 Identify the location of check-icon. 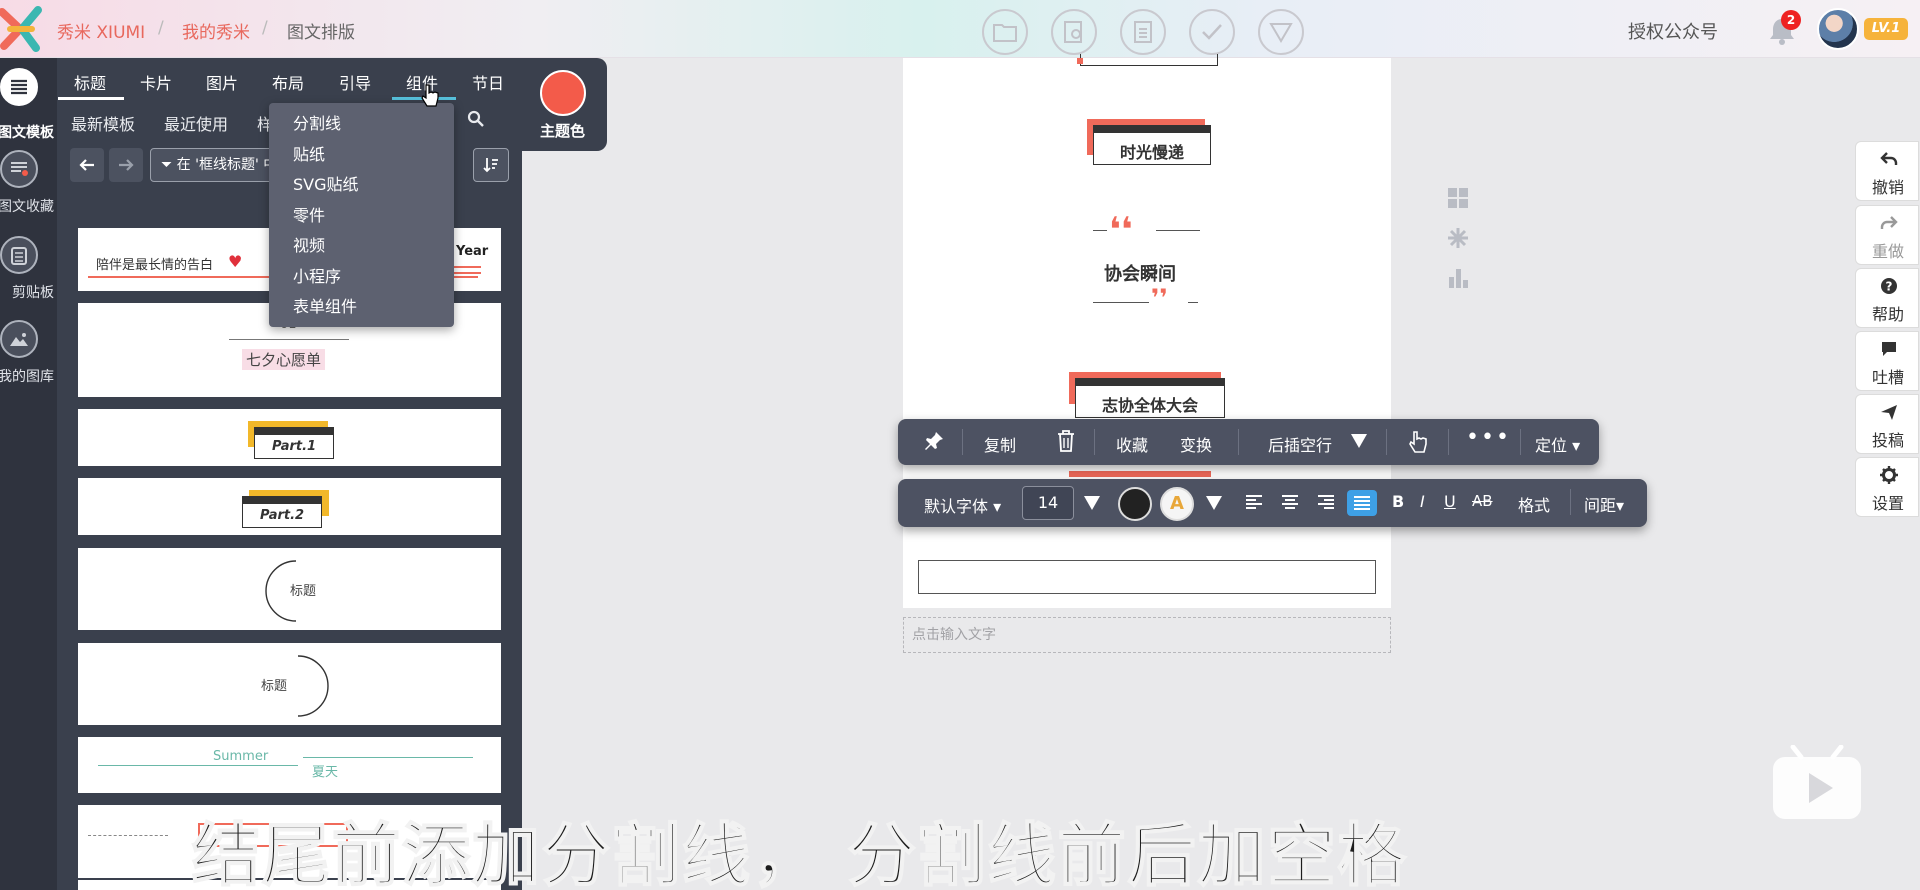
(1212, 32).